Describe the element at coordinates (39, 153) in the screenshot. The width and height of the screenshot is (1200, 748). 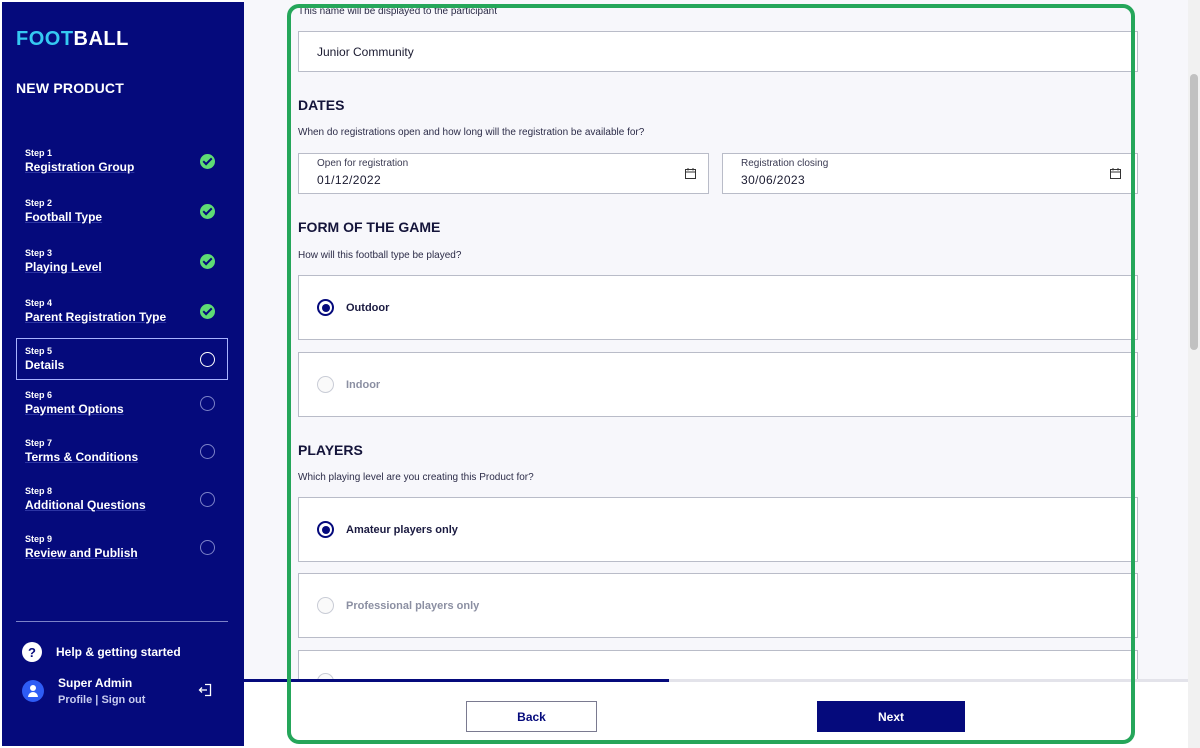
I see `step-number: Step 1` at that location.